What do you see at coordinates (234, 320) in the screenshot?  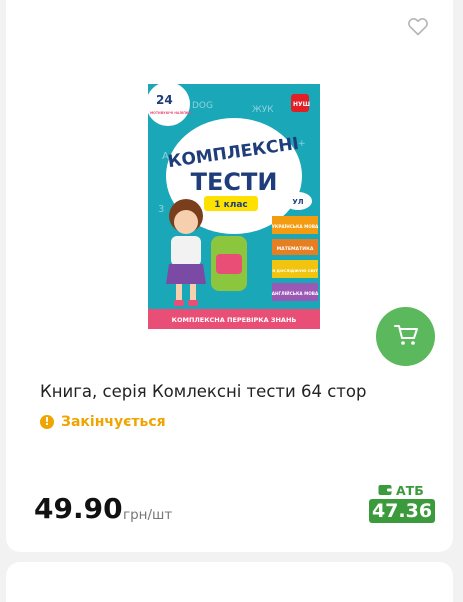 I see `cover-footer: КОМПЛЕКСНА ПЕРЕВІРКА ЗНАНЬ` at bounding box center [234, 320].